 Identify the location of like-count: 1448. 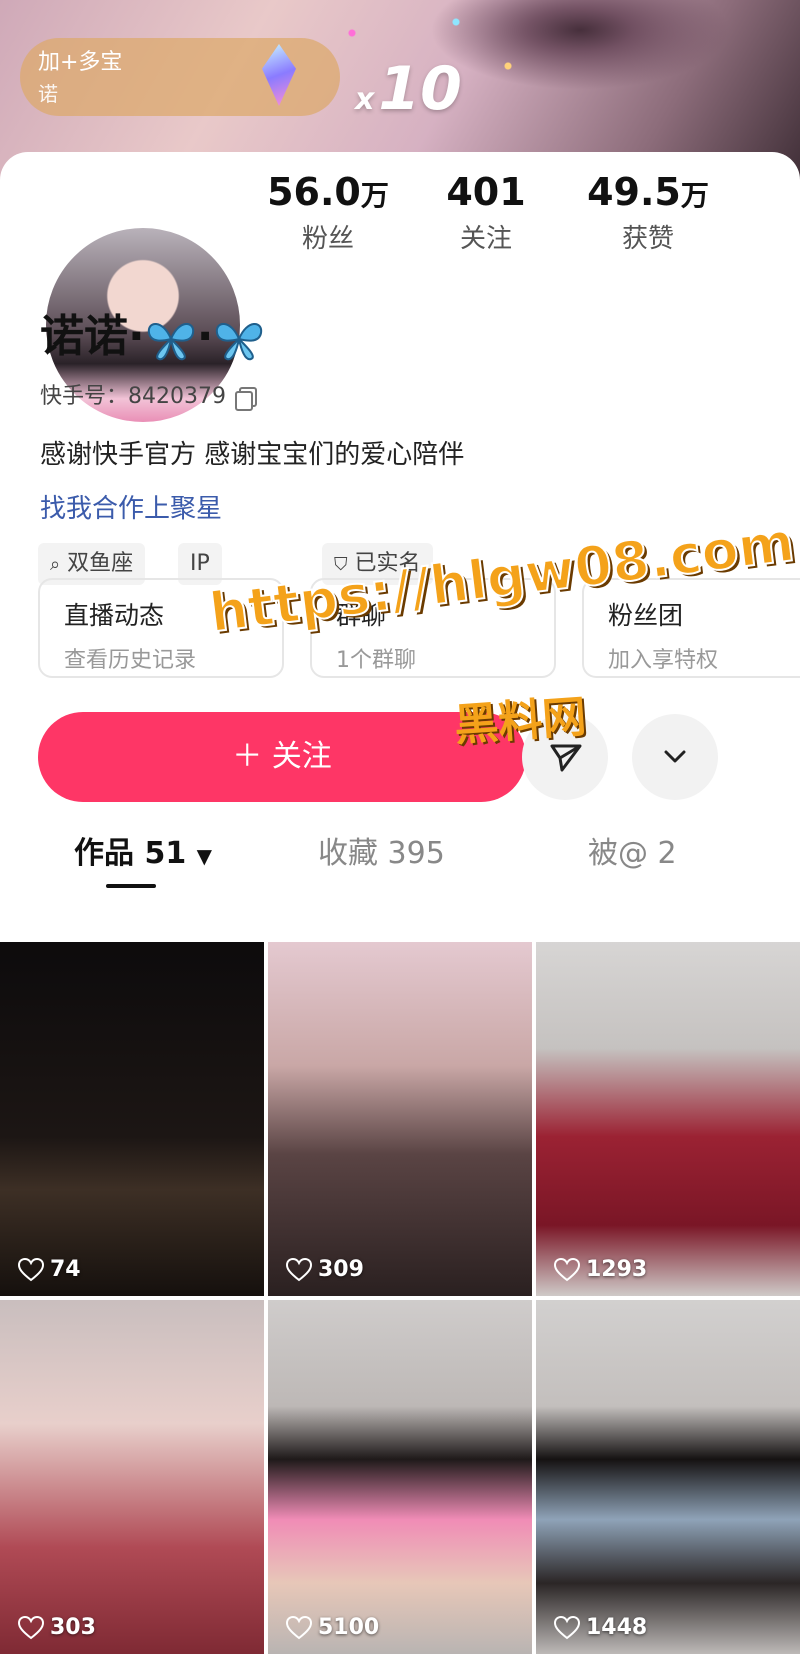
(600, 1627).